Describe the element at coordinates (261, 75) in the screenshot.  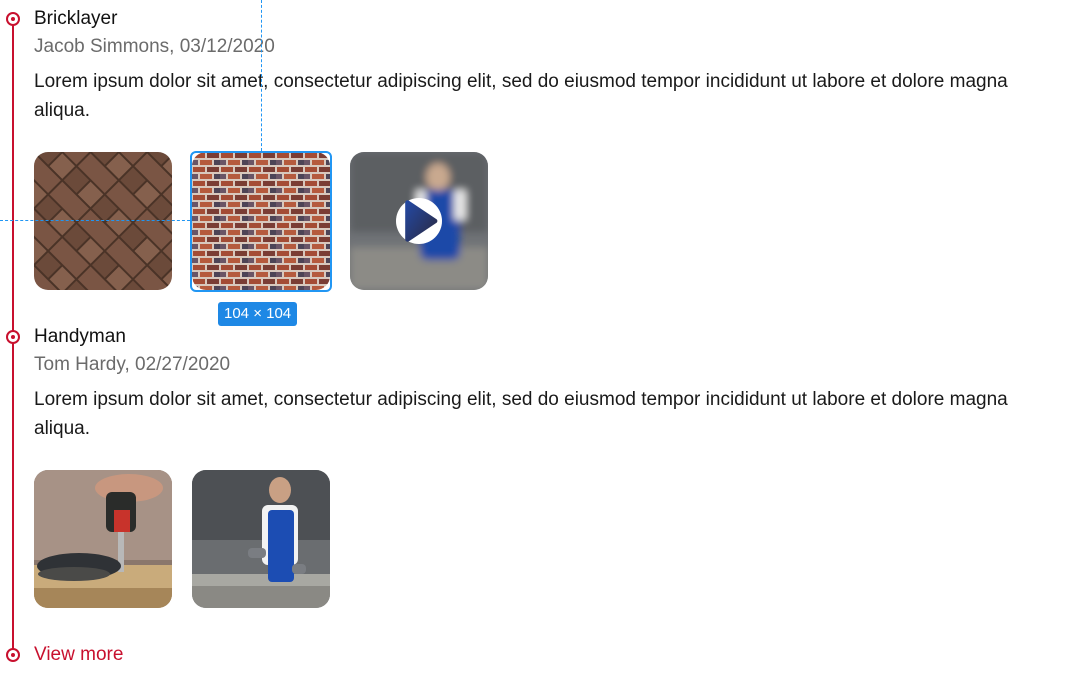
I see `selection-guide-vertical` at that location.